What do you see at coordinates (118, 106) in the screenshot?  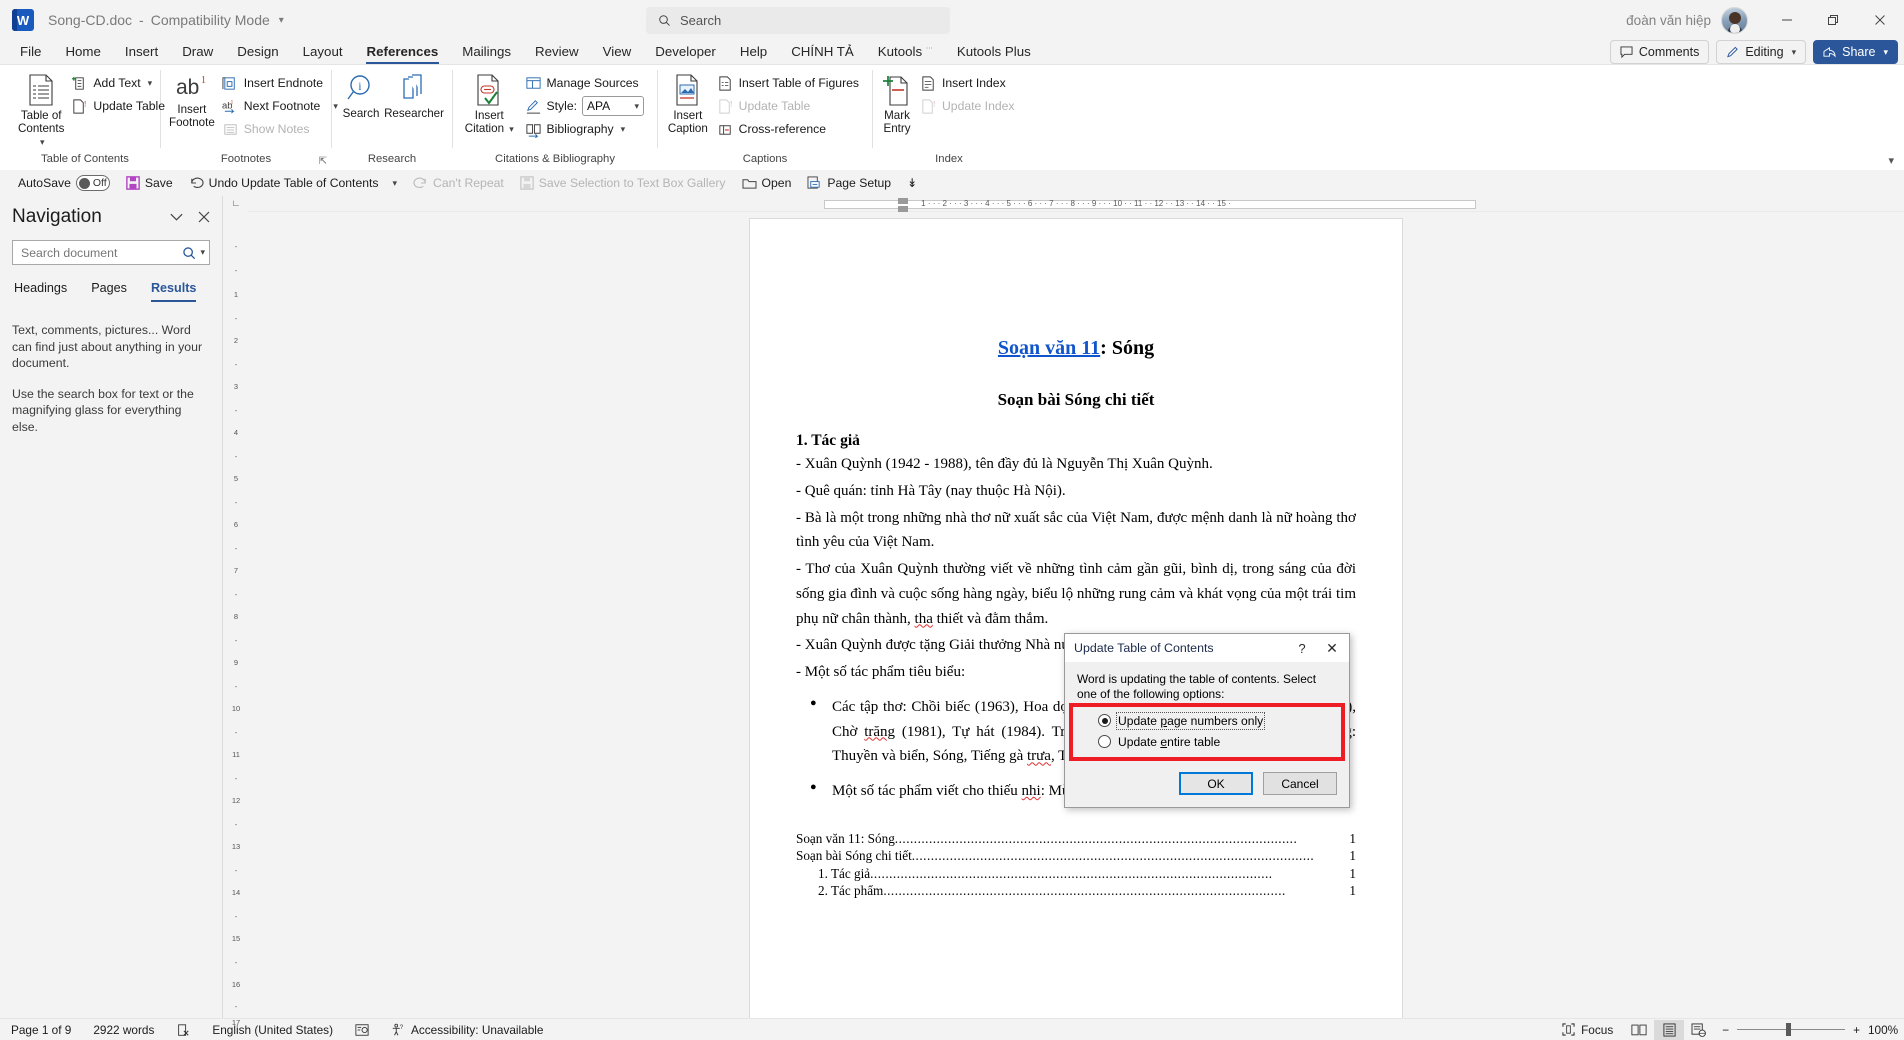 I see `update-table-button: ! Update Table` at bounding box center [118, 106].